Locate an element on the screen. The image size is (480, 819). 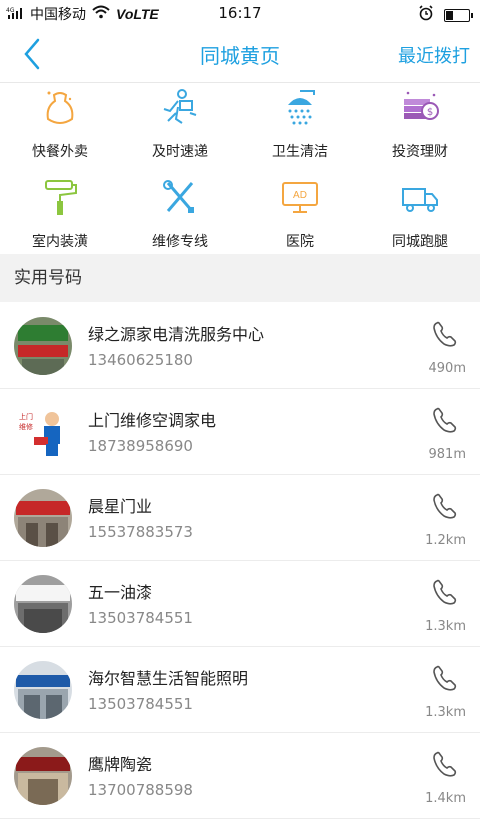
svg-text: 维修 is located at coordinates (26, 426).